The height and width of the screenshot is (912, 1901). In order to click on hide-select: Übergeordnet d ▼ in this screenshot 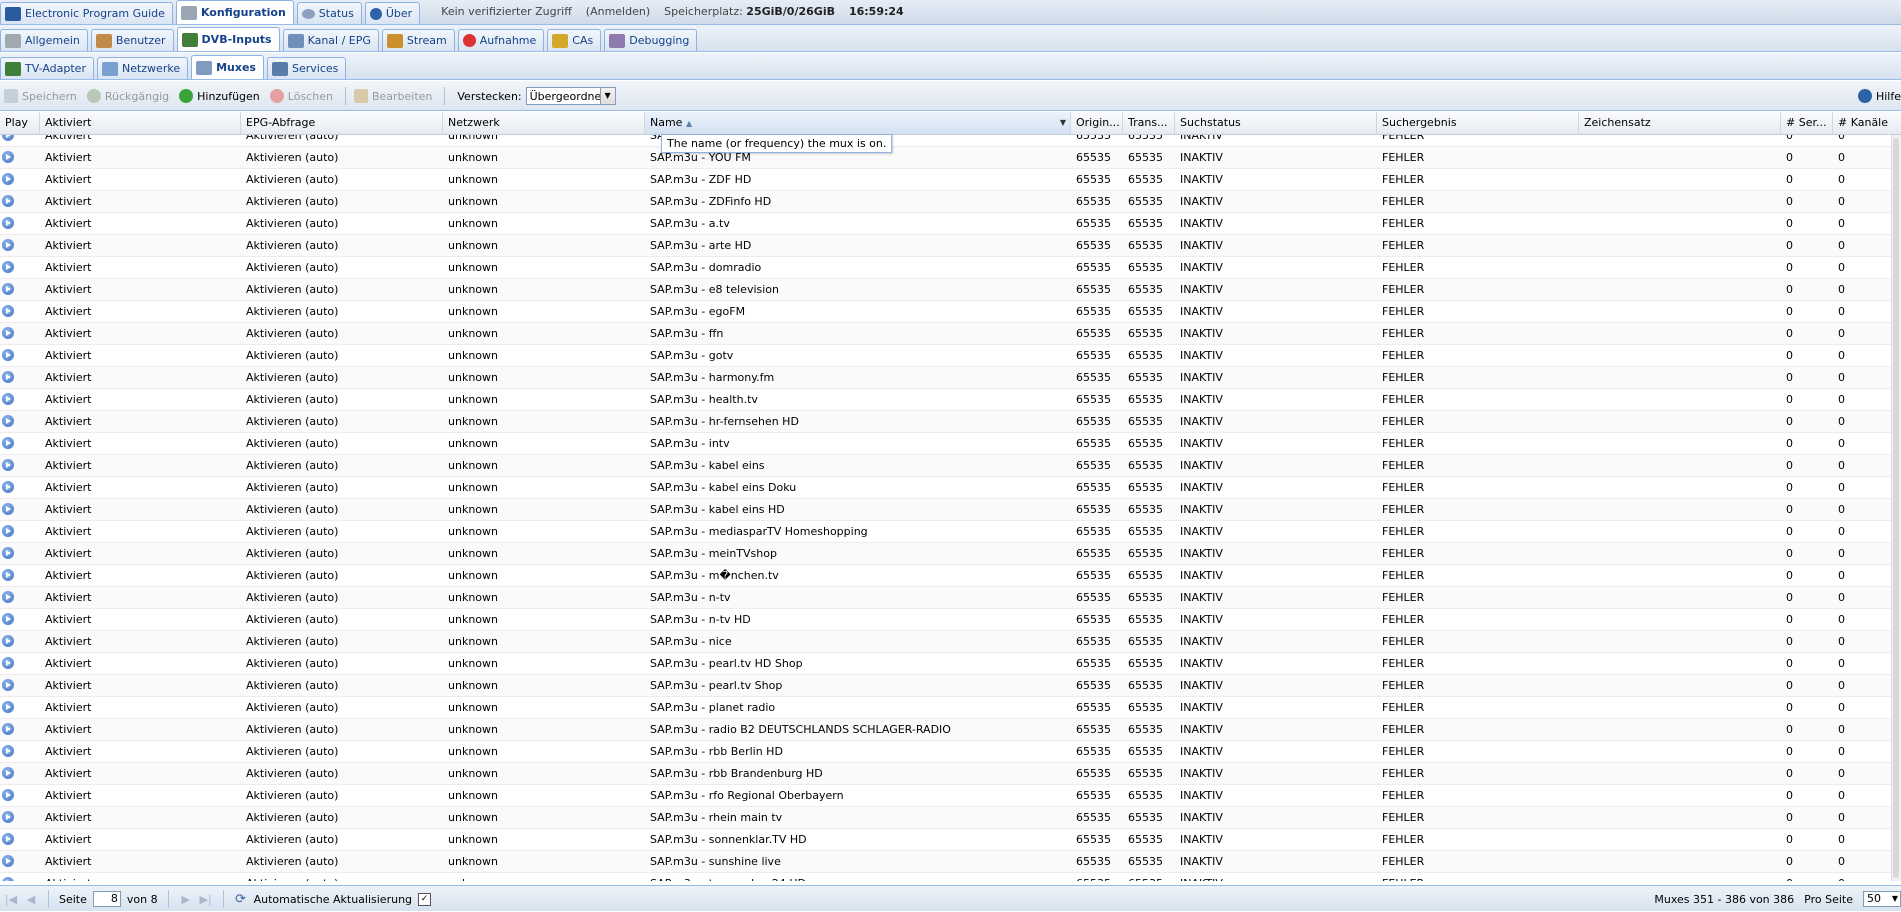, I will do `click(570, 96)`.